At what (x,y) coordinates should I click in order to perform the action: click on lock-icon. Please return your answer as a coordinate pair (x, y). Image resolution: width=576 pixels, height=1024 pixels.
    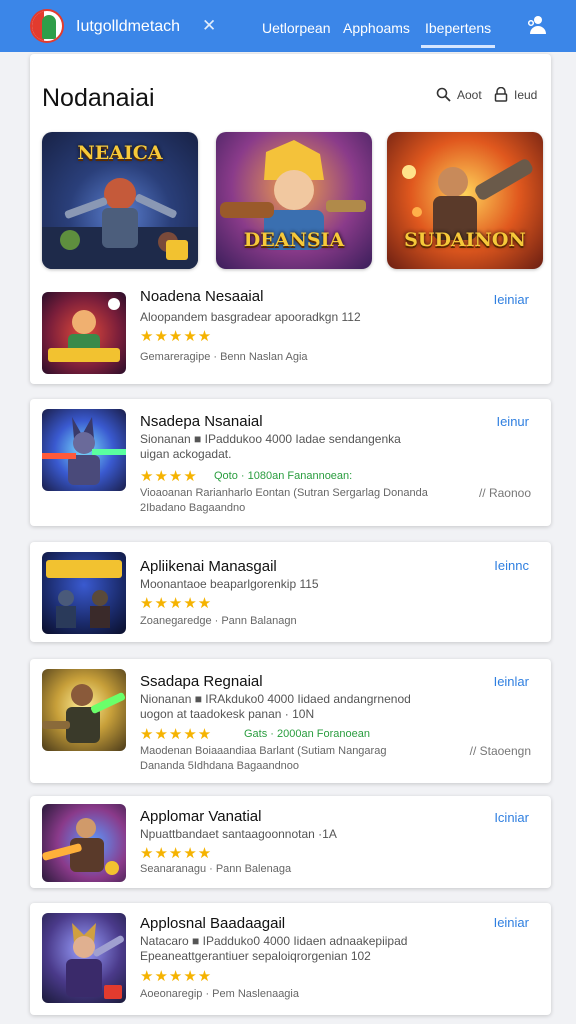
    Looking at the image, I should click on (501, 94).